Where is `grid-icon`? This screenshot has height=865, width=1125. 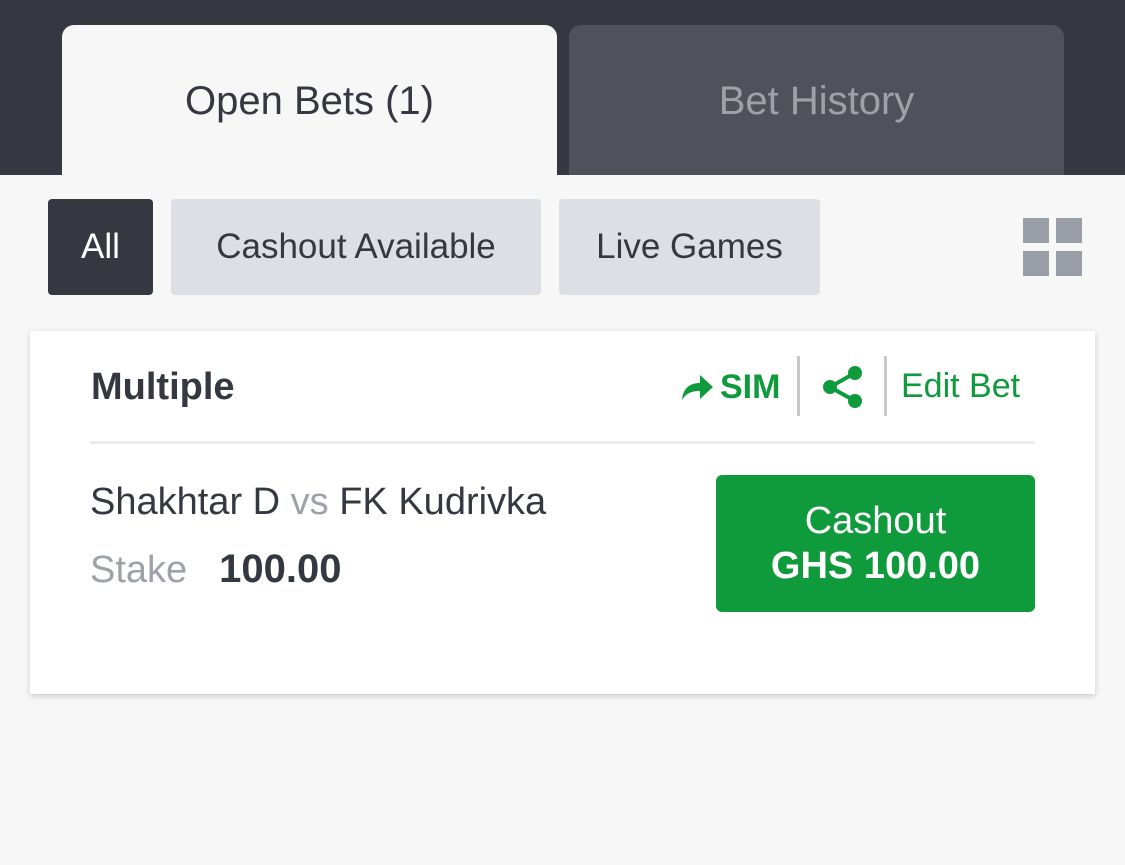
grid-icon is located at coordinates (1053, 247).